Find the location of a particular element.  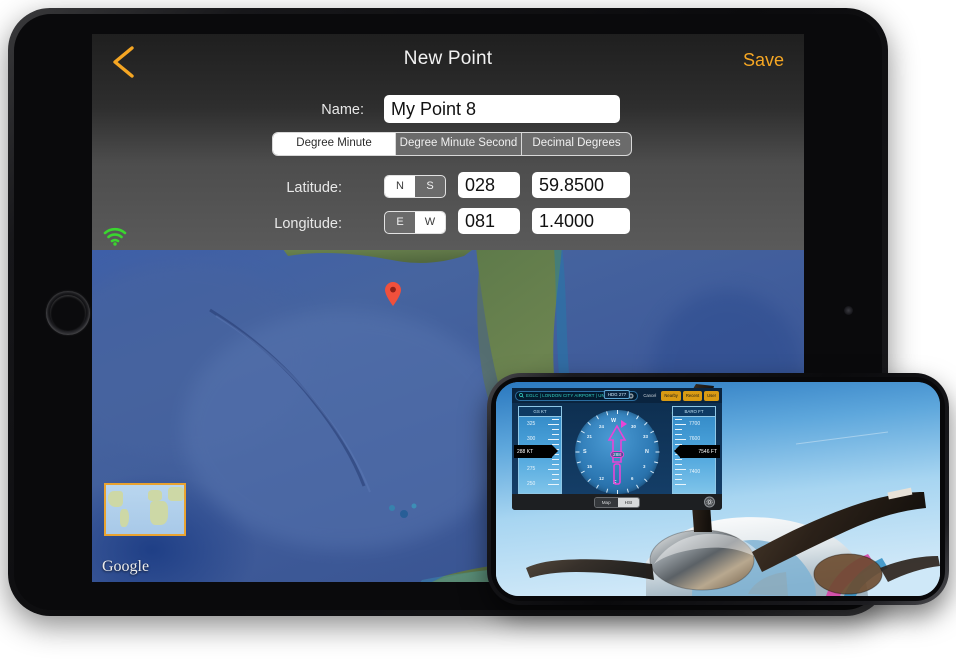

segment-map: Map is located at coordinates (606, 502).